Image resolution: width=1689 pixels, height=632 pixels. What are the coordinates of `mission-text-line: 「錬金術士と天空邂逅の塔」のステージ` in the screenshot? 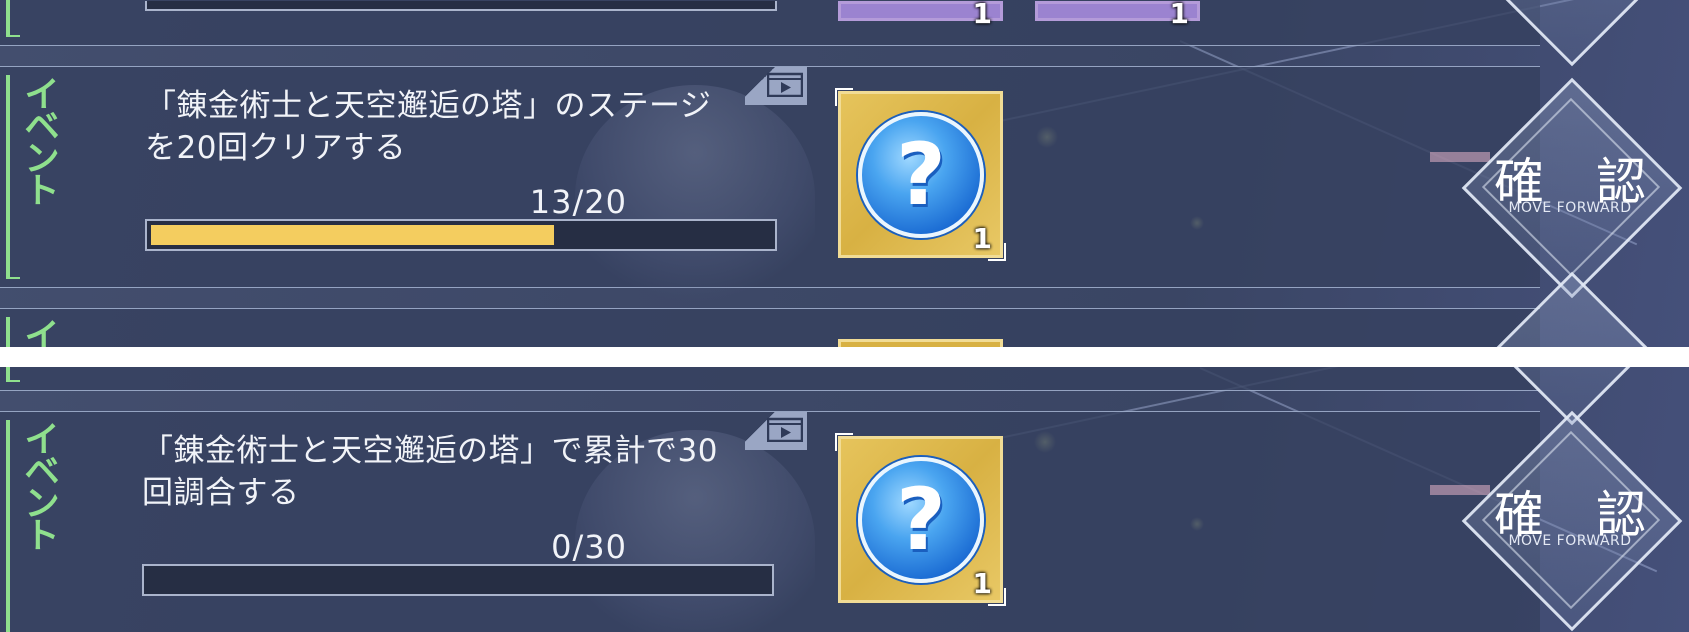 It's located at (428, 106).